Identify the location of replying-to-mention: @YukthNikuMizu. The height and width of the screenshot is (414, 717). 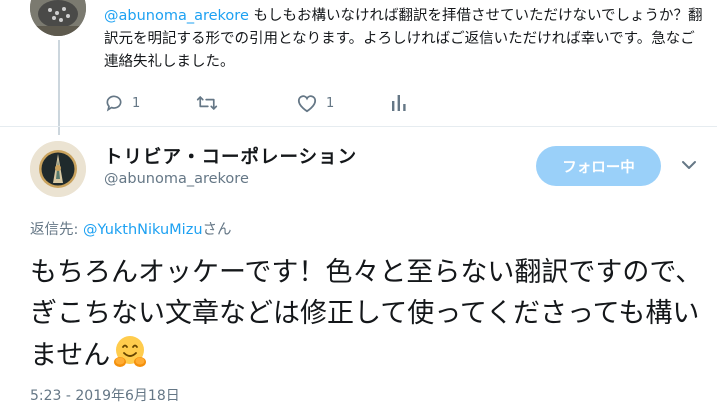
(143, 230).